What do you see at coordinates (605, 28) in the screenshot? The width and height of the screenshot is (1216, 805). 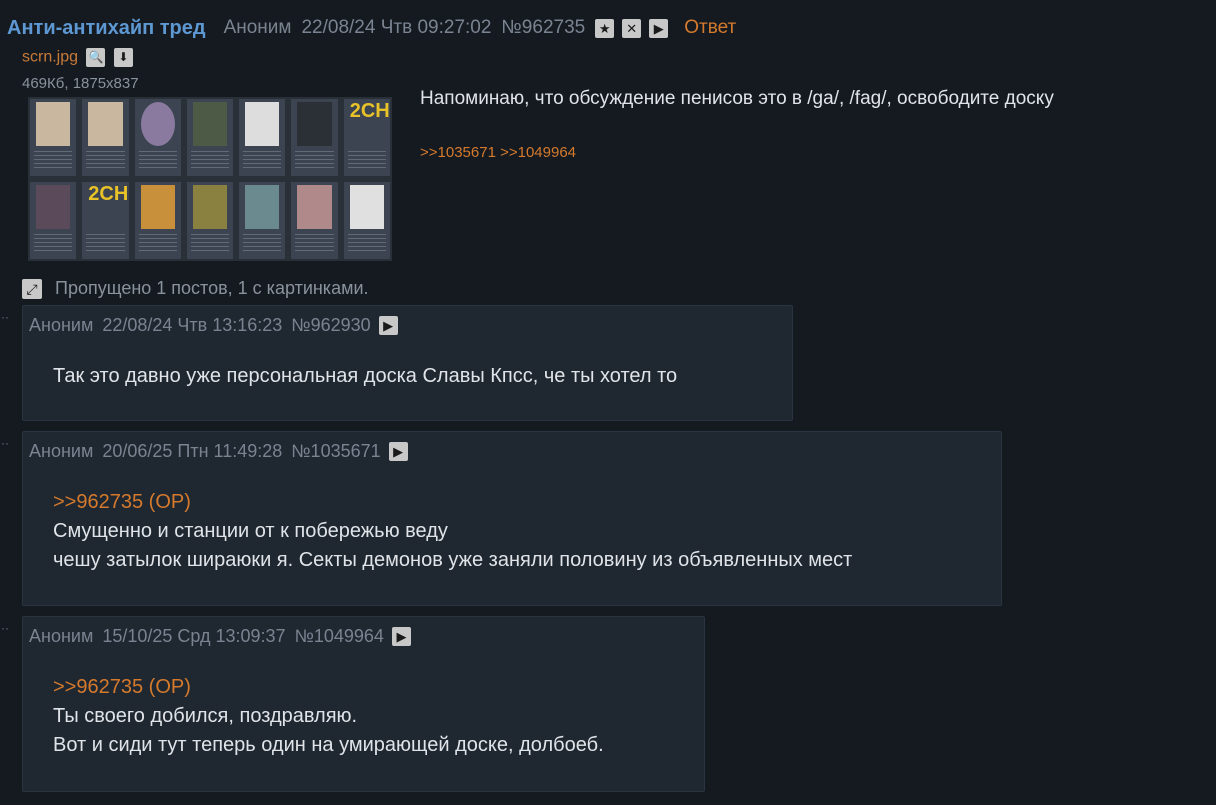 I see `star-icon: ★` at bounding box center [605, 28].